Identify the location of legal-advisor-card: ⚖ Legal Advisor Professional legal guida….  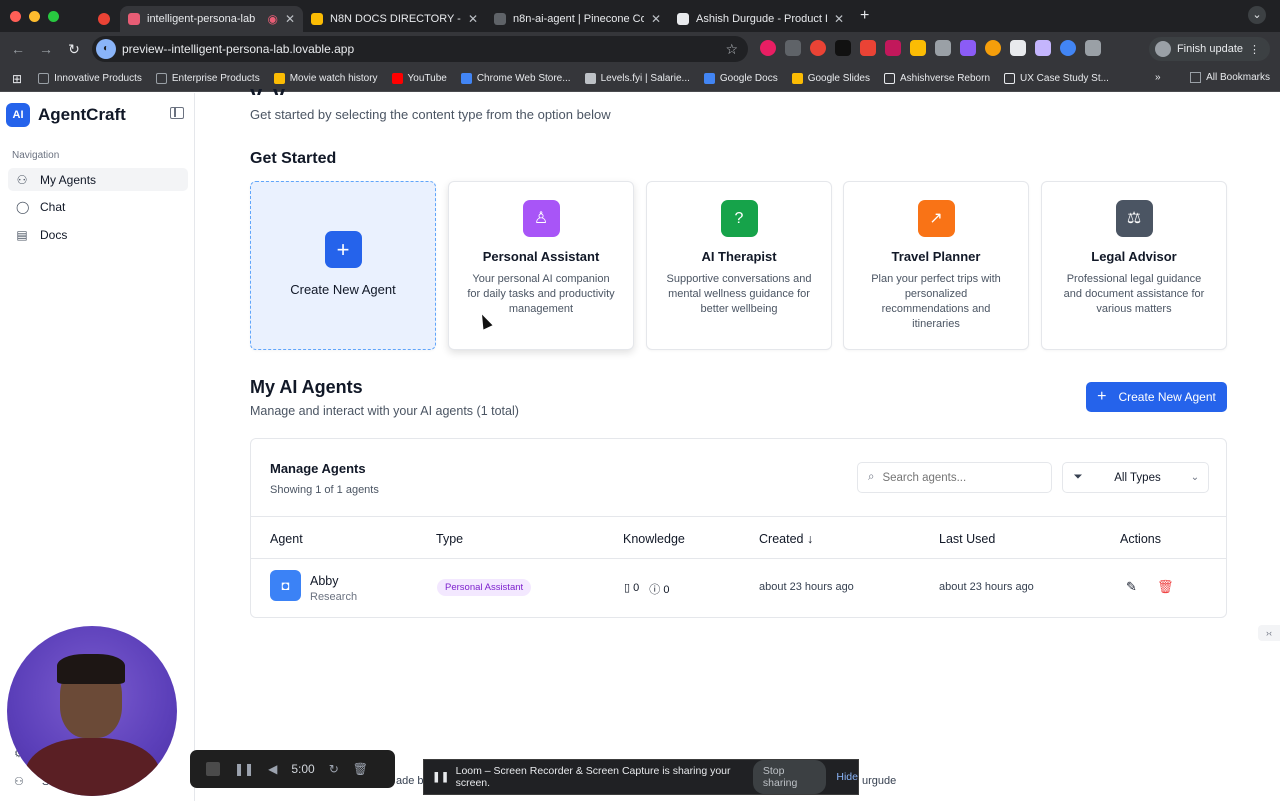
(1134, 265).